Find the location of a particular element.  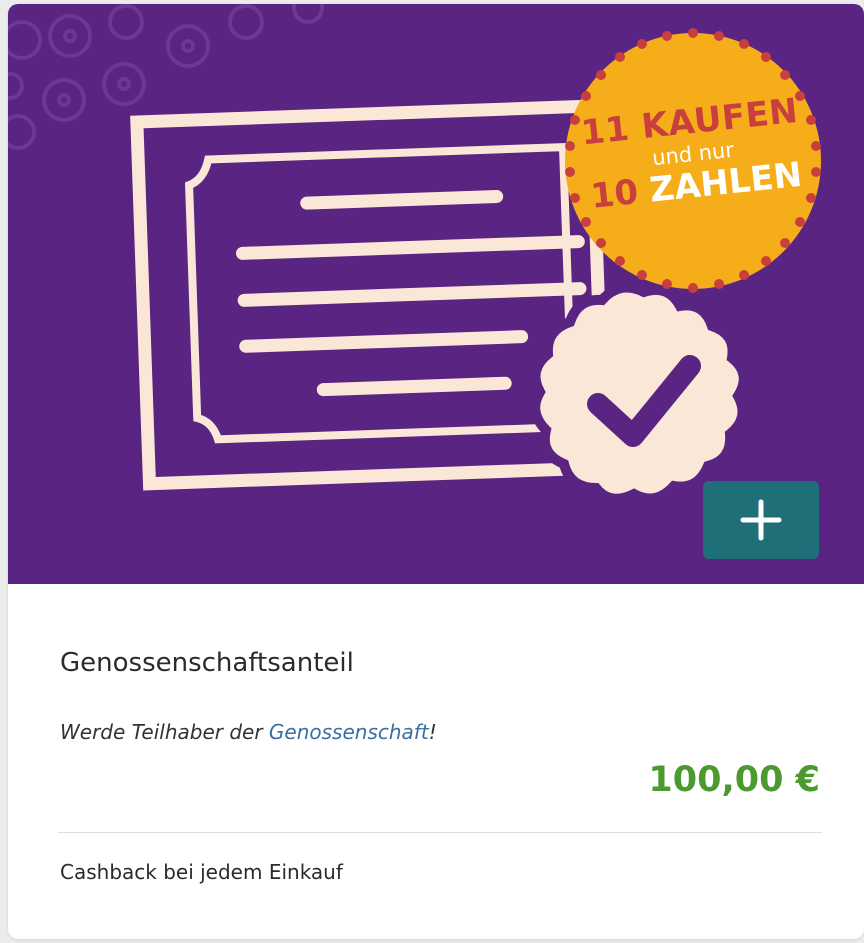

plus-icon is located at coordinates (761, 520).